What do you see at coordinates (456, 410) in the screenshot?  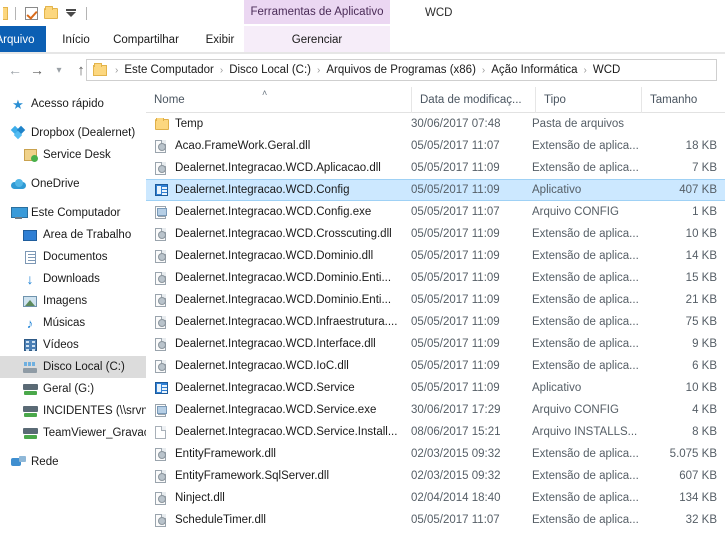 I see `cell-date-modified: 30/06/2017 17:29` at bounding box center [456, 410].